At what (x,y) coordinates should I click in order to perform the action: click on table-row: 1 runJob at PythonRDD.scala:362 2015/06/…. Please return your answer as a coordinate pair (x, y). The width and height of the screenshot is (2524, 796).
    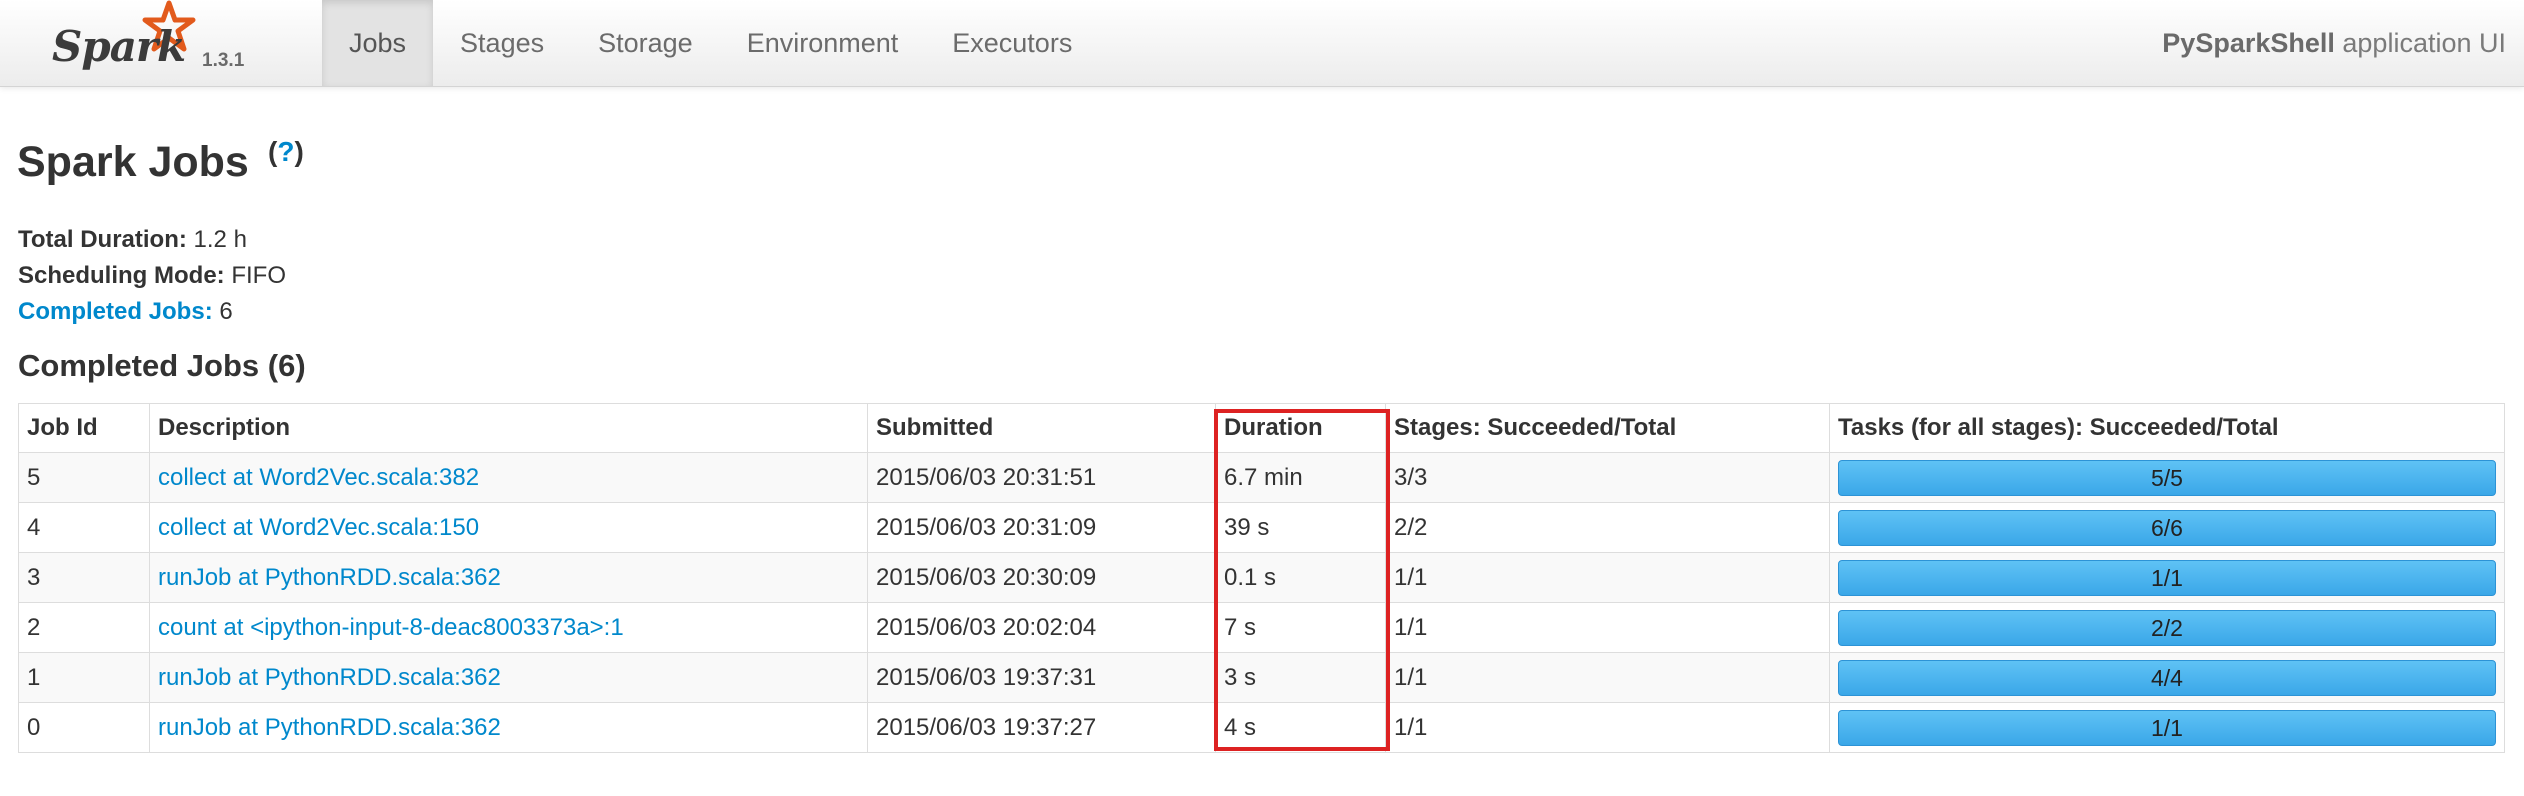
    Looking at the image, I should click on (1261, 677).